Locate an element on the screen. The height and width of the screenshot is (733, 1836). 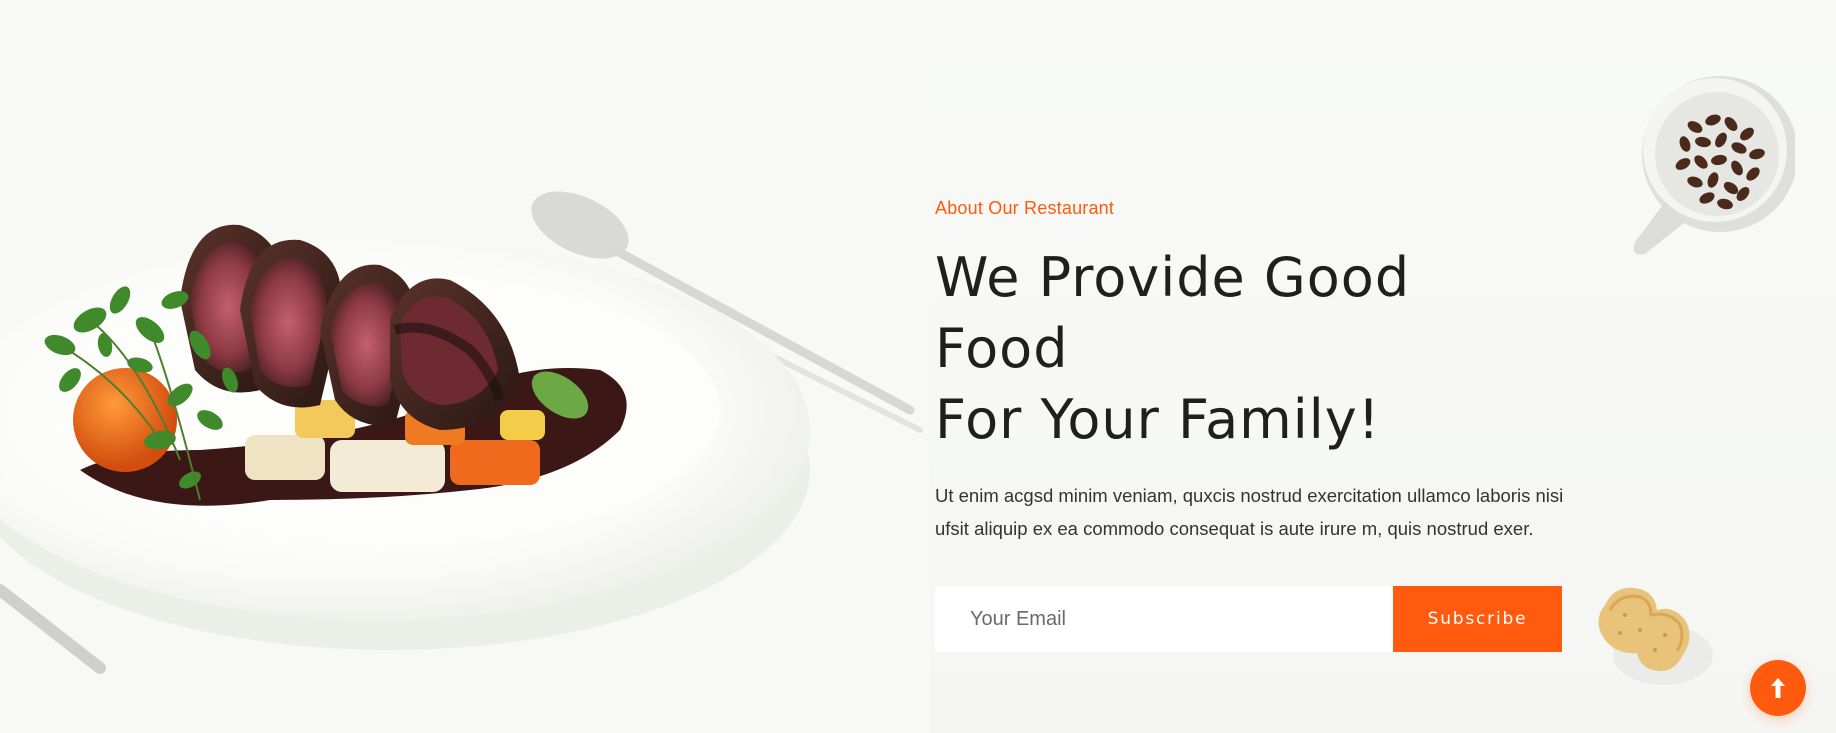
back-to-top-button is located at coordinates (1778, 688).